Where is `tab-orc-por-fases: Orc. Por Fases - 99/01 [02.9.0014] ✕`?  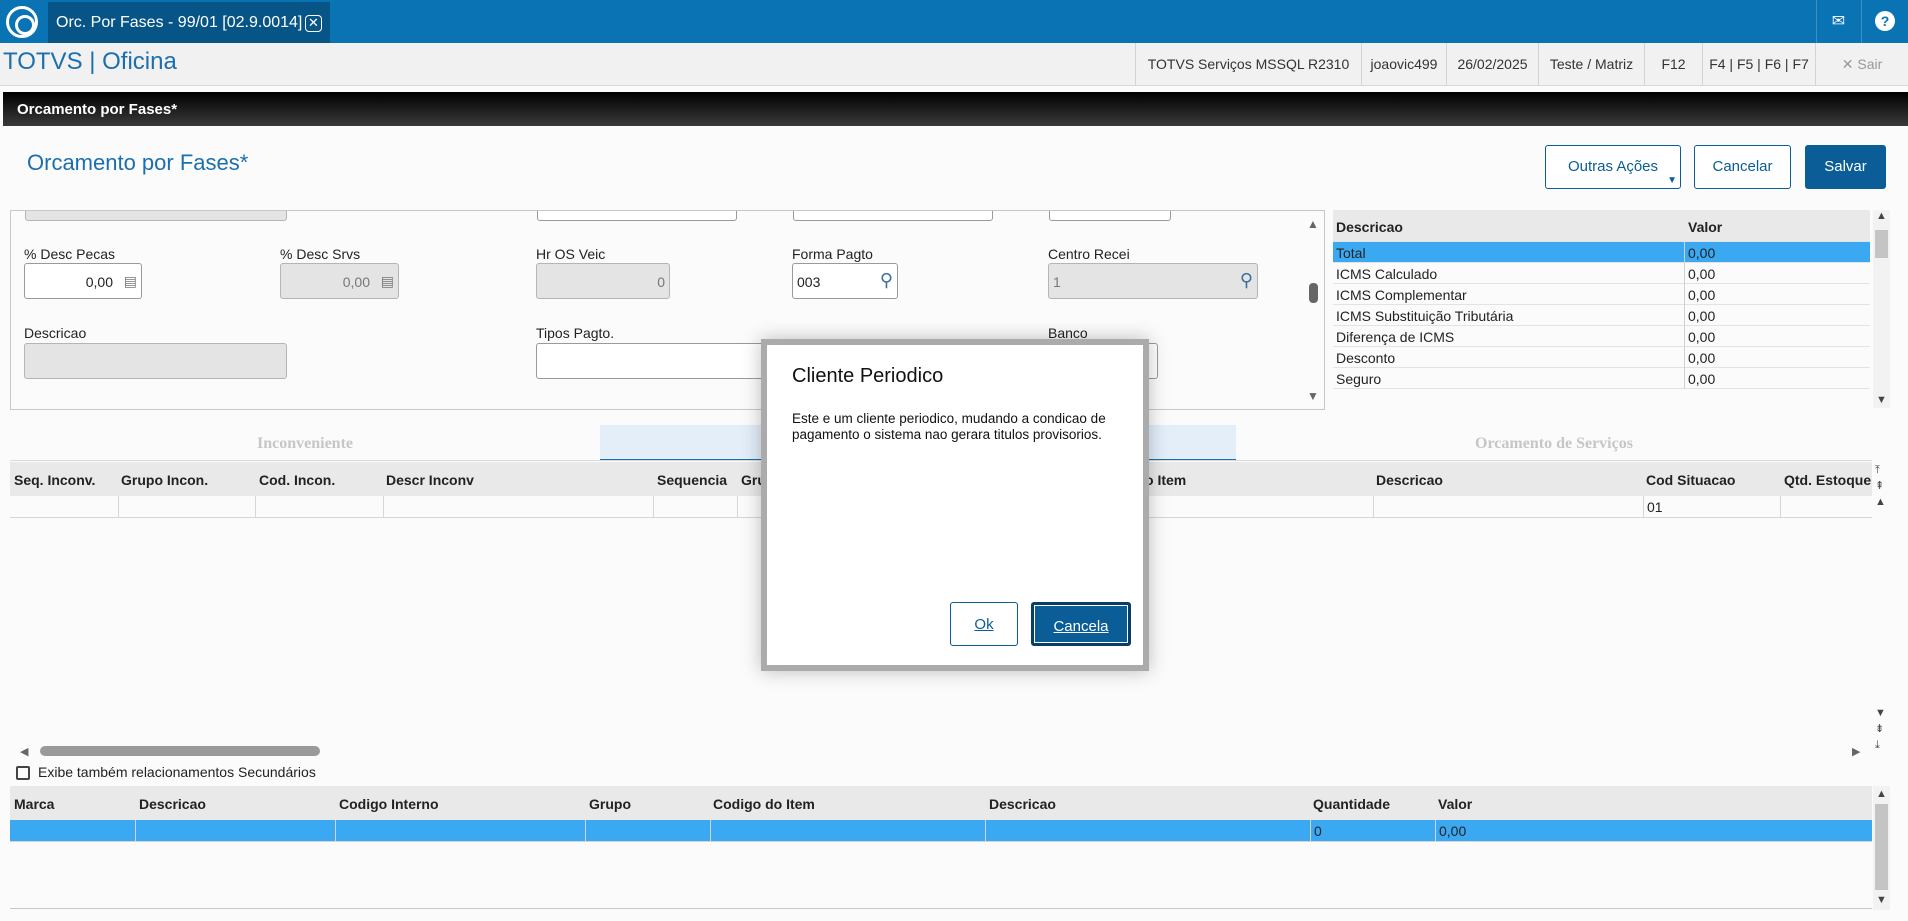 tab-orc-por-fases: Orc. Por Fases - 99/01 [02.9.0014] ✕ is located at coordinates (189, 22).